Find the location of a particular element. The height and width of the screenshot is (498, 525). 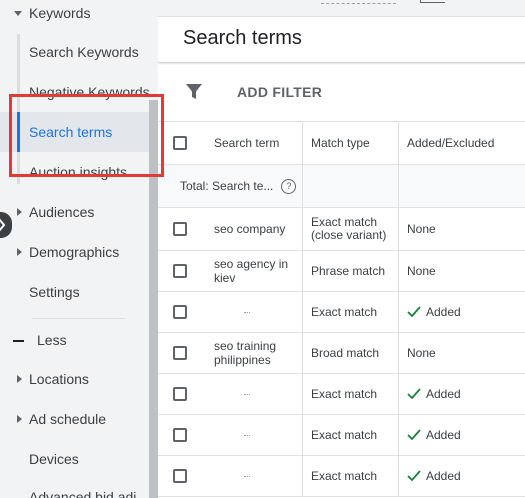

sidebar-item-label: Demographics is located at coordinates (74, 252).